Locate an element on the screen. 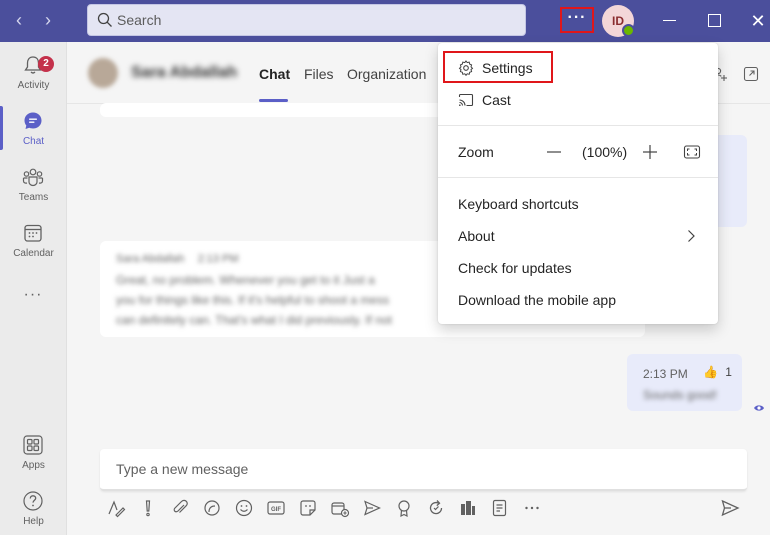 The image size is (770, 535). updates-icon is located at coordinates (436, 508).